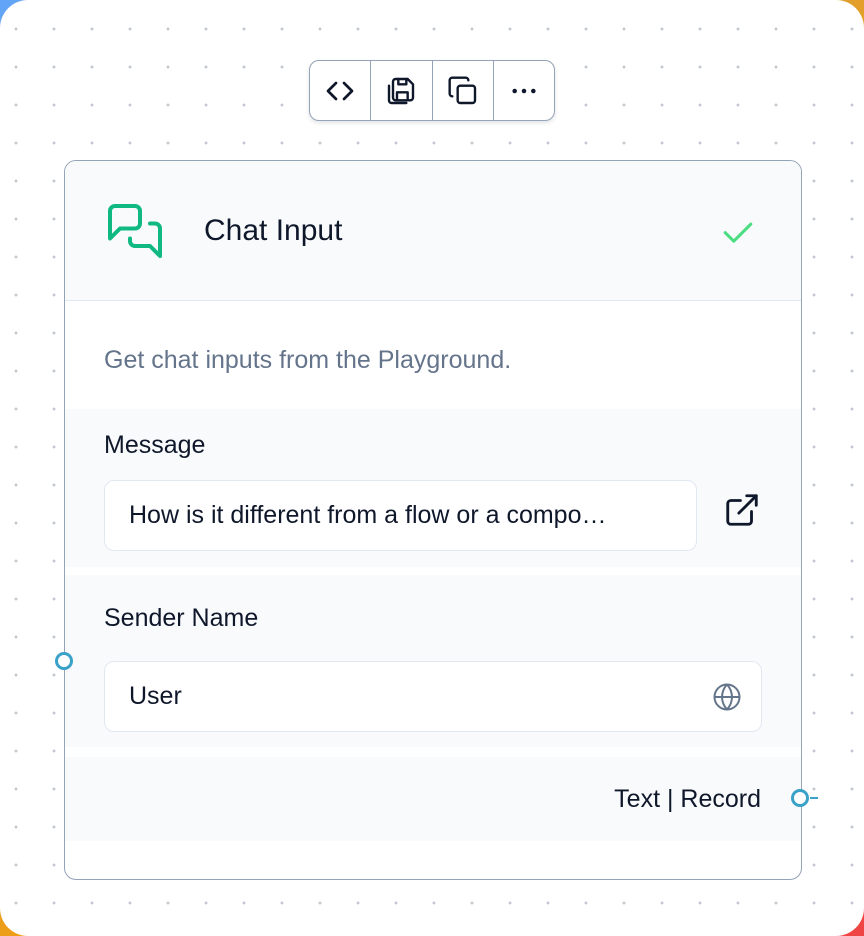 The width and height of the screenshot is (864, 936). I want to click on more-horizontal-icon, so click(524, 90).